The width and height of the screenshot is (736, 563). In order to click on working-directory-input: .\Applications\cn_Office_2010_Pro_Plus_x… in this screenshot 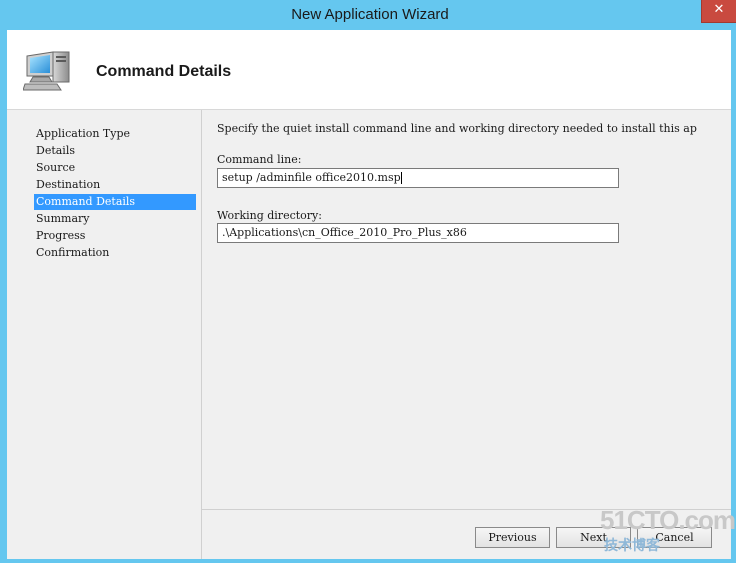, I will do `click(418, 233)`.